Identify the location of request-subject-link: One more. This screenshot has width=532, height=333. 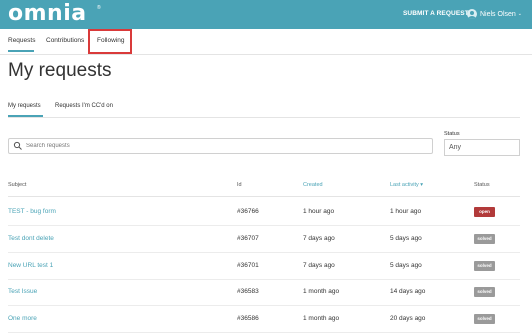
(22, 318).